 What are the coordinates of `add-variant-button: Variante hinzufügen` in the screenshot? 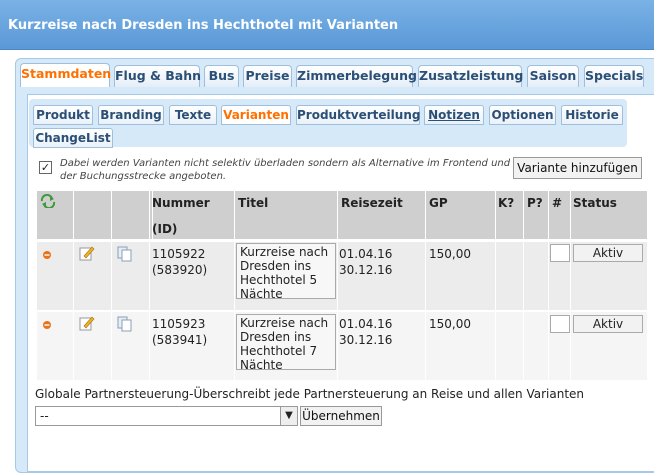 It's located at (577, 168).